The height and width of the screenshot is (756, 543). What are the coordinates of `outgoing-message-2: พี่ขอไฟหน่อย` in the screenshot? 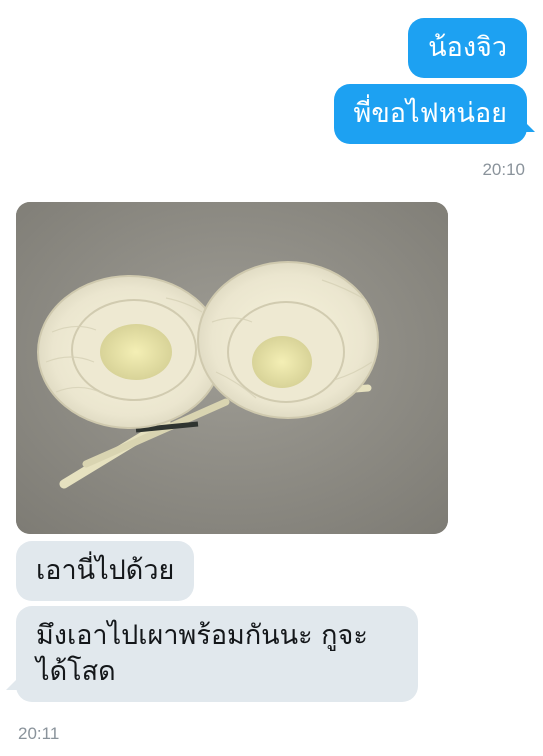 It's located at (430, 114).